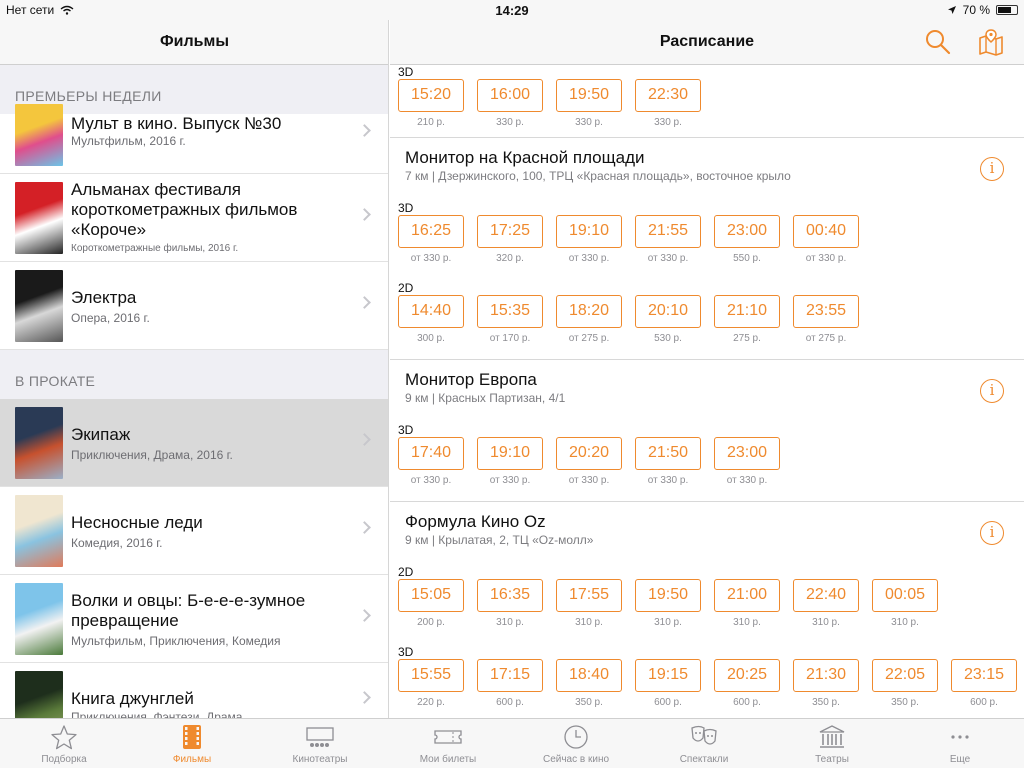 The height and width of the screenshot is (768, 1024). Describe the element at coordinates (589, 595) in the screenshot. I see `showtime-button: 17:55` at that location.